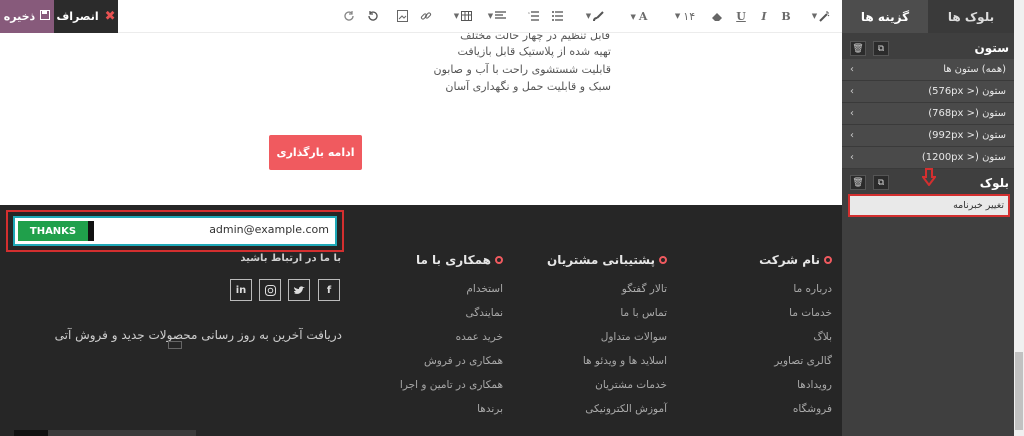 Image resolution: width=1024 pixels, height=436 pixels. What do you see at coordinates (810, 313) in the screenshot?
I see `footer-link: خدمات ما` at bounding box center [810, 313].